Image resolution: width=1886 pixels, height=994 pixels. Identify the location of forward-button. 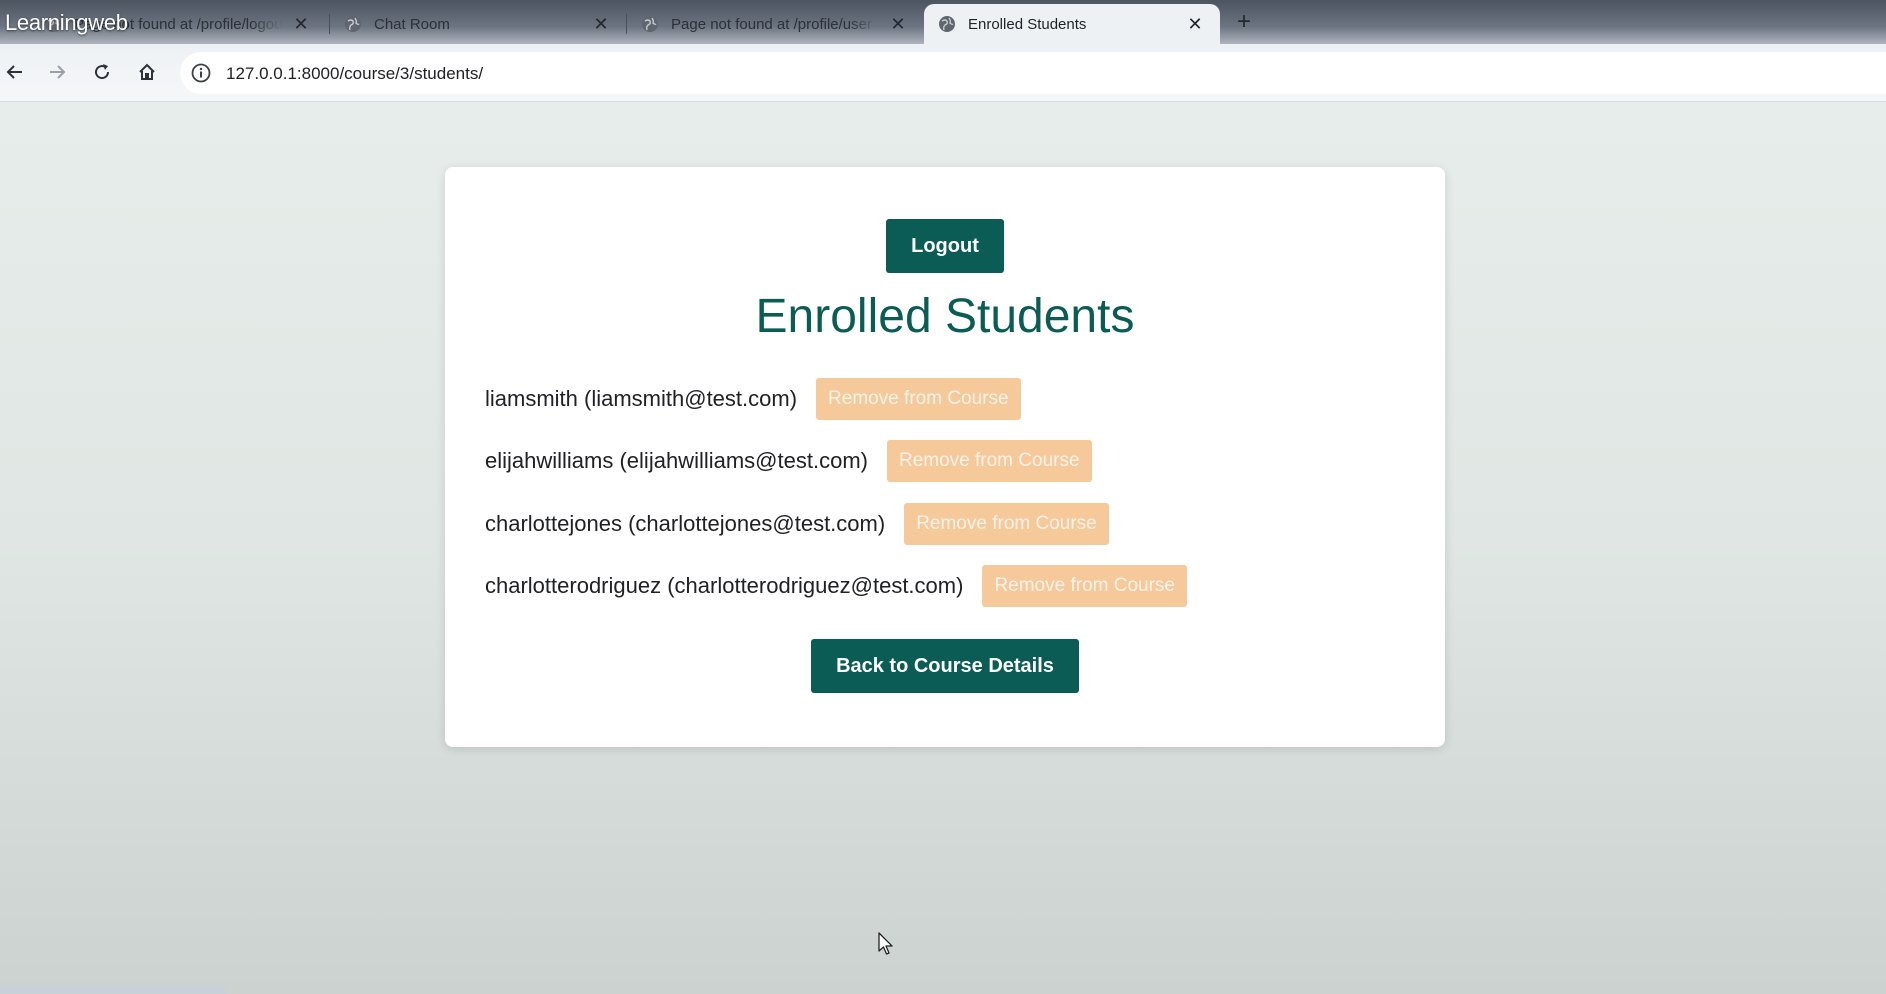
(57, 72).